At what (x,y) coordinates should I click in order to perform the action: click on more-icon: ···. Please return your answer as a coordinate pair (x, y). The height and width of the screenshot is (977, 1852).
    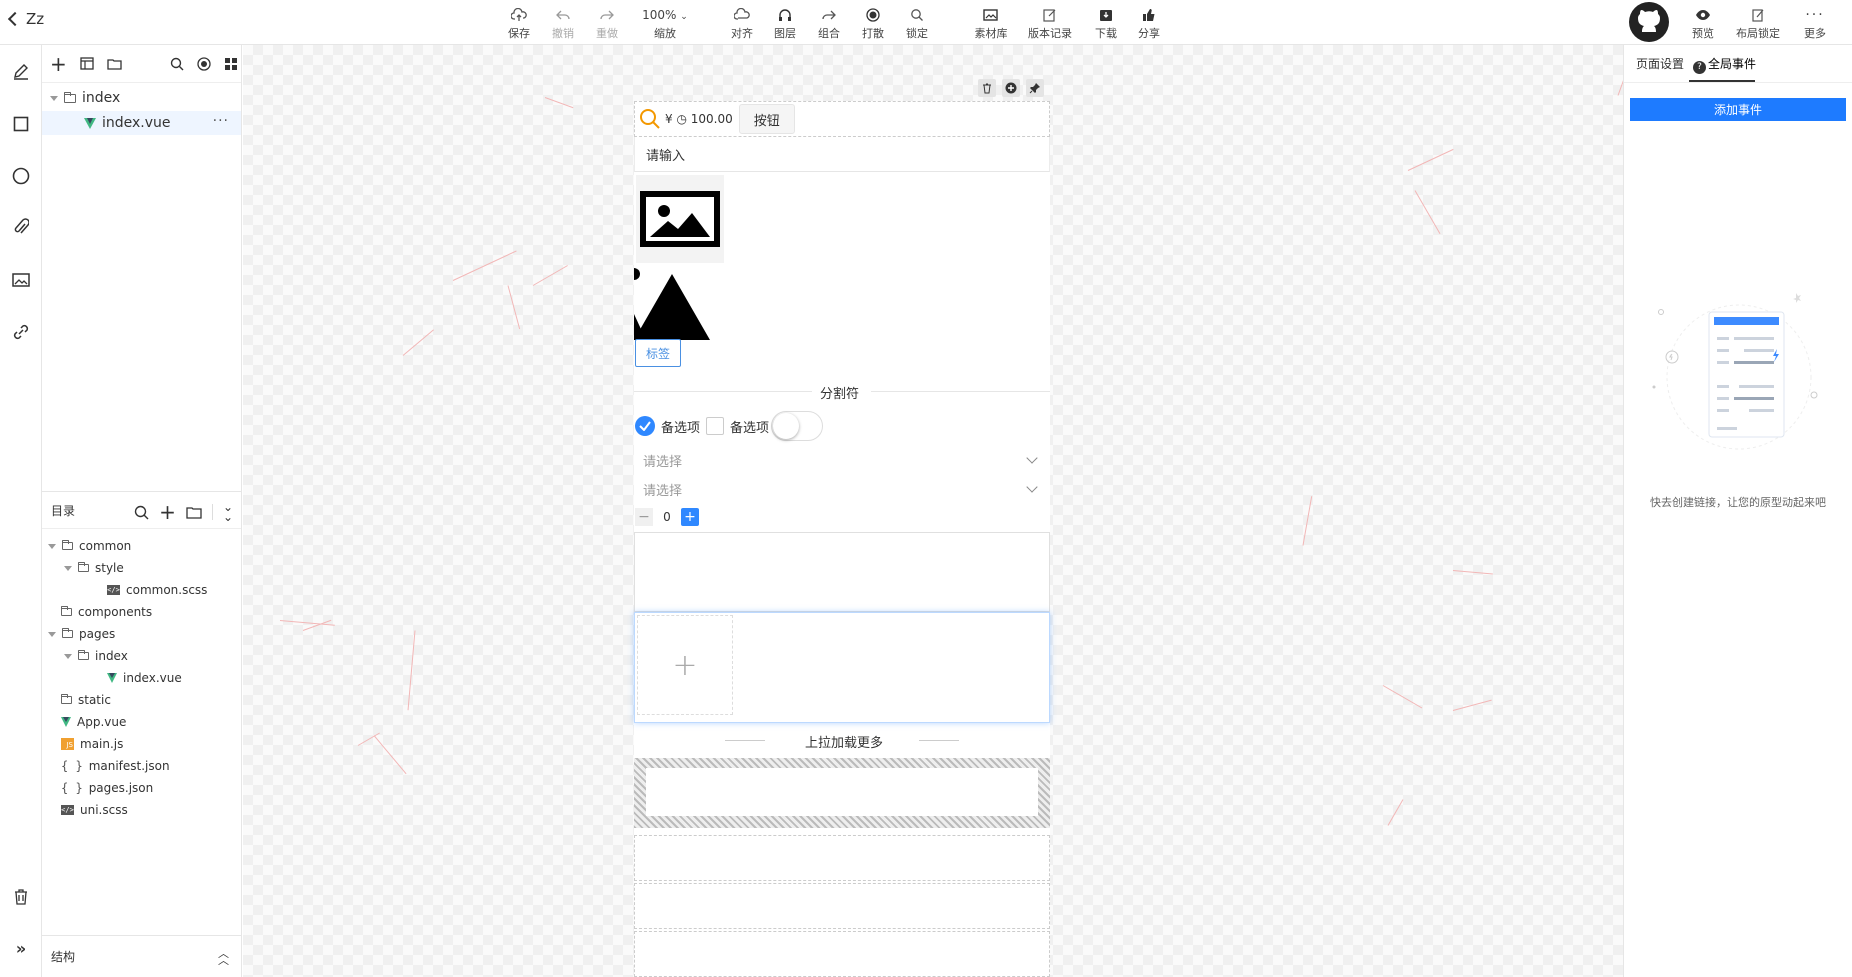
    Looking at the image, I should click on (221, 121).